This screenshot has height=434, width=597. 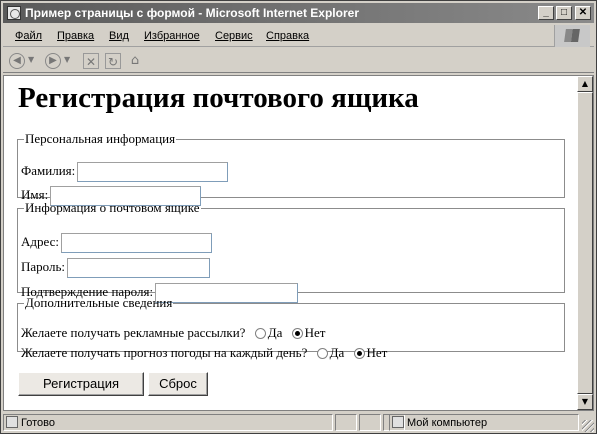 I want to click on ads-yes-radio, so click(x=260, y=333).